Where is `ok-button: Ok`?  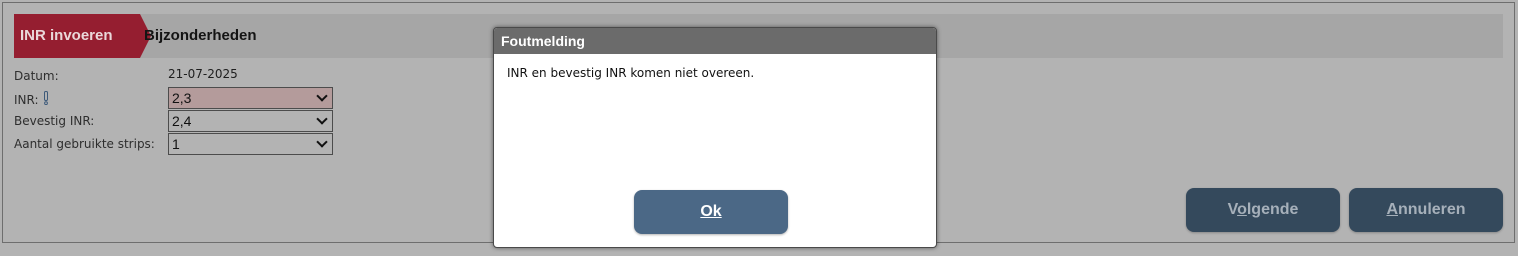 ok-button: Ok is located at coordinates (711, 212).